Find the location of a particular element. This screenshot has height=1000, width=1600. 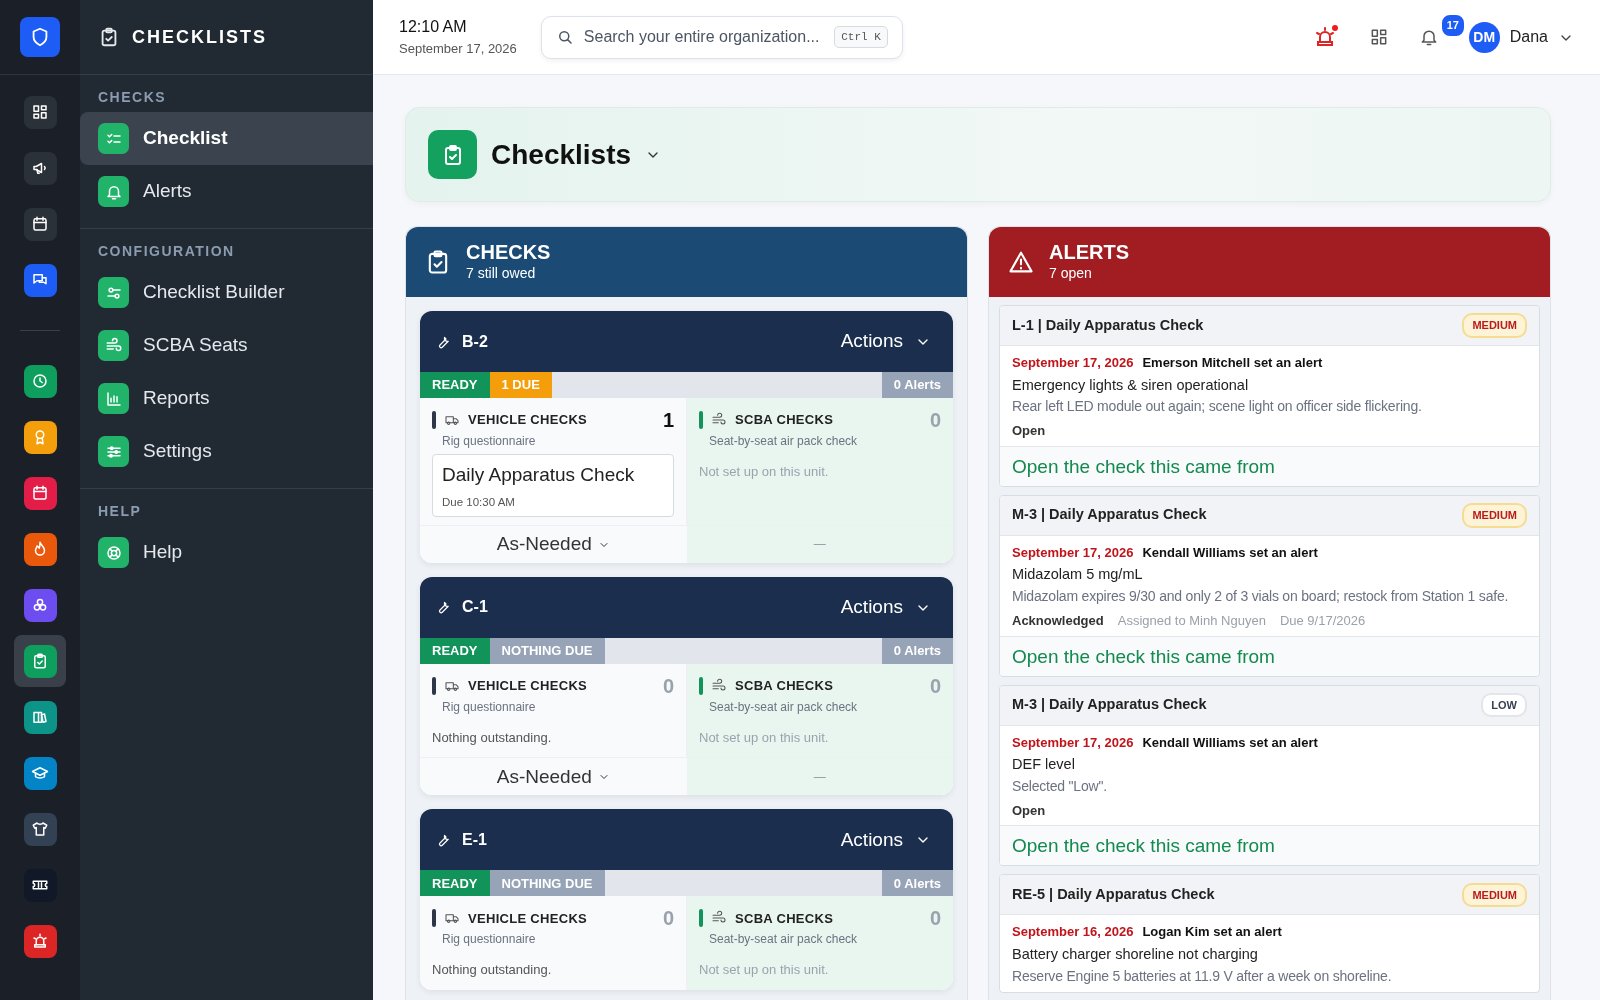

siren-icon is located at coordinates (40, 941).